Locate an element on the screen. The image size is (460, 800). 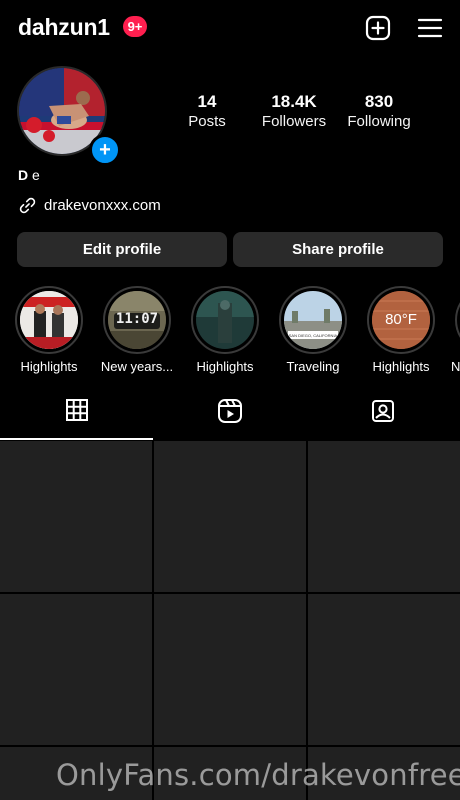
hamburger-menu-icon is located at coordinates (430, 28).